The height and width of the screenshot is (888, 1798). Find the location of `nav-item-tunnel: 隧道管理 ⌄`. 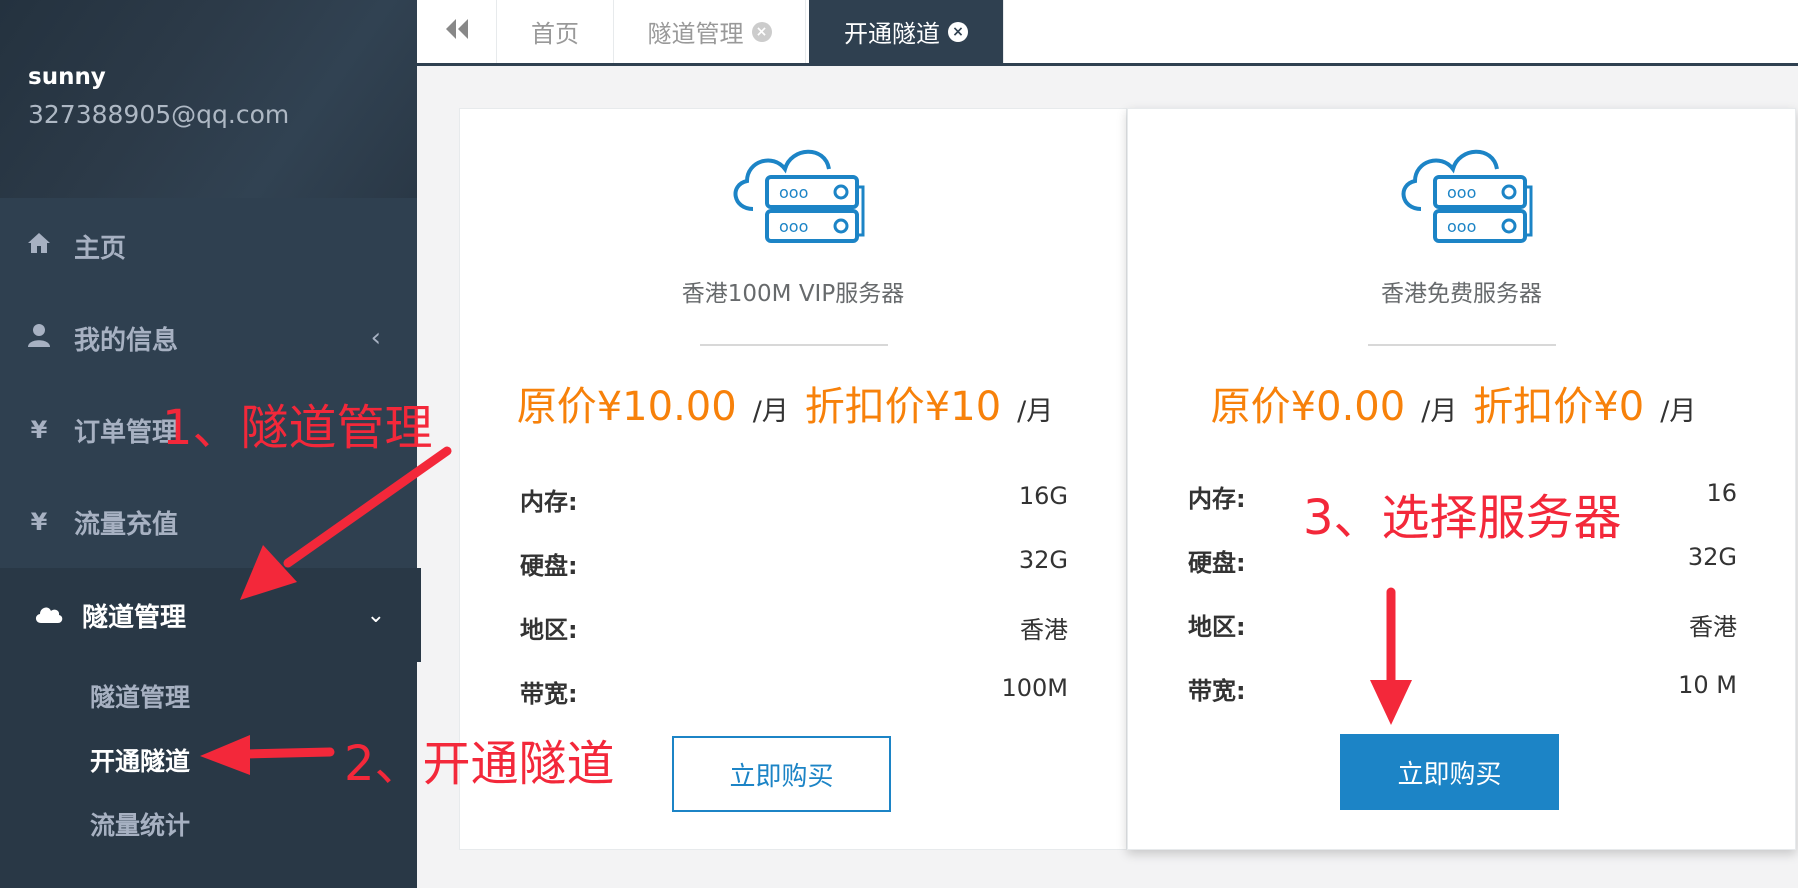

nav-item-tunnel: 隧道管理 ⌄ is located at coordinates (210, 615).